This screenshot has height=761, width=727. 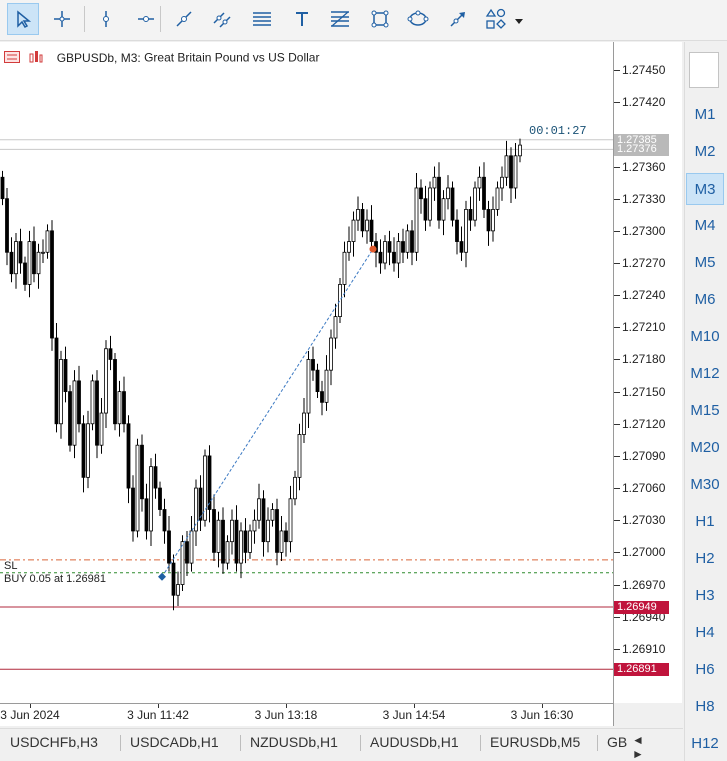 I want to click on price-label: 1.27090, so click(x=644, y=455).